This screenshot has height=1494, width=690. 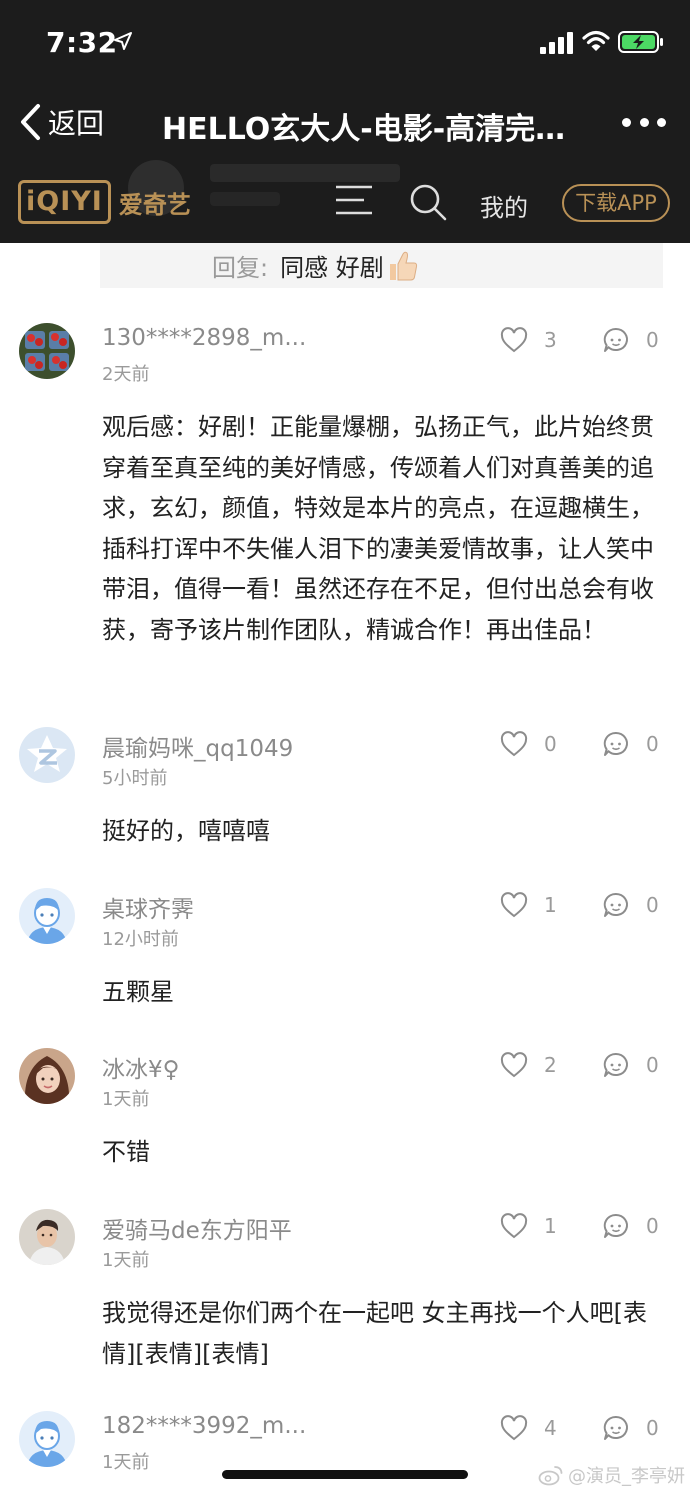 What do you see at coordinates (126, 1152) in the screenshot?
I see `comment-text: 不错` at bounding box center [126, 1152].